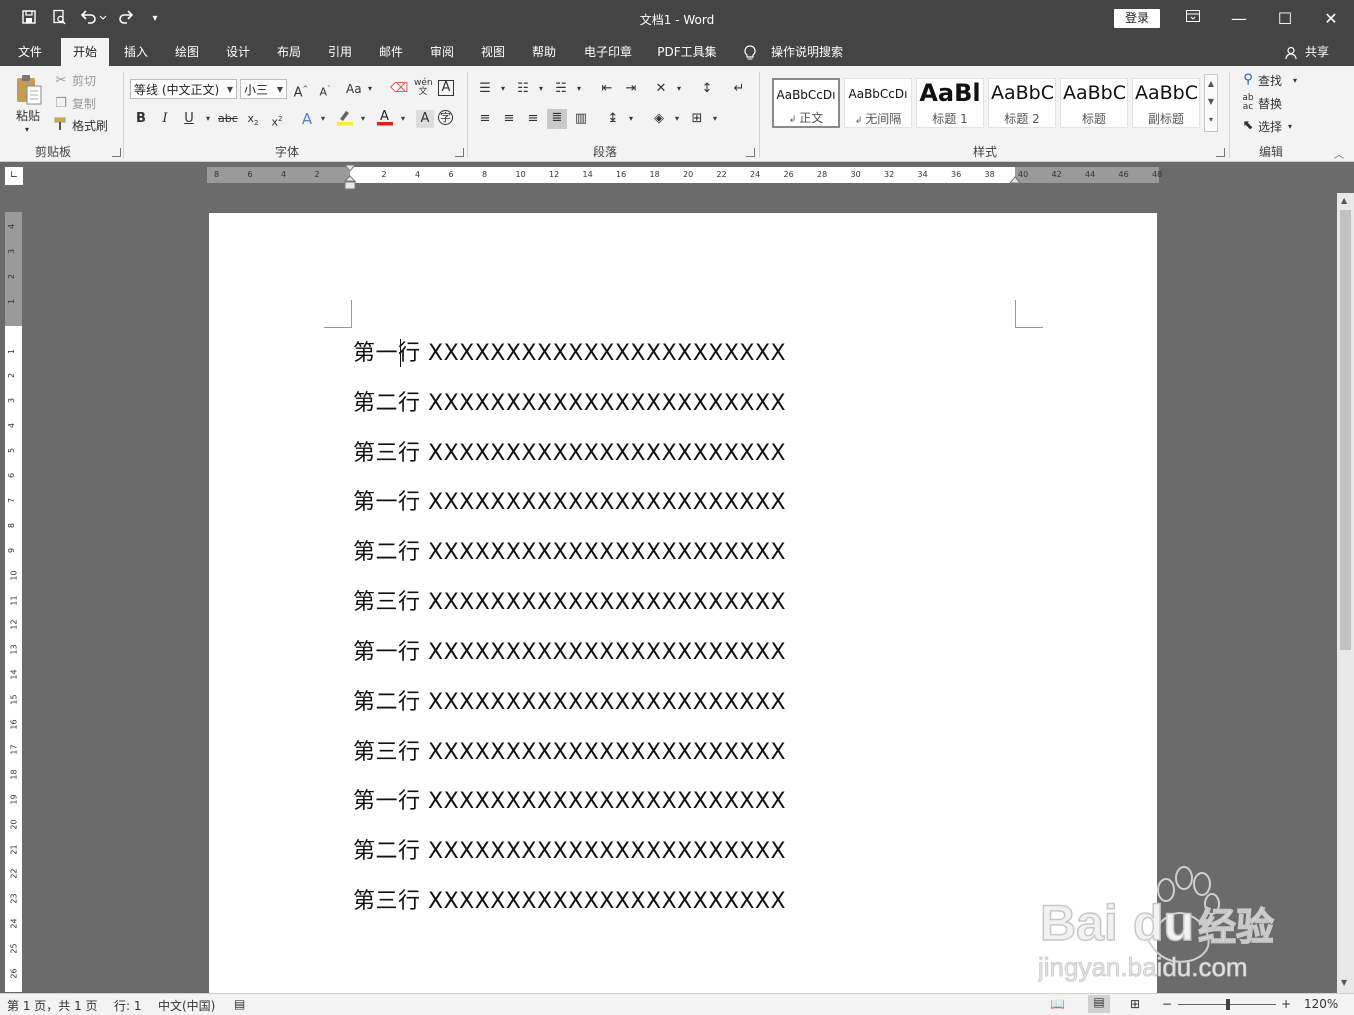  What do you see at coordinates (1339, 153) in the screenshot?
I see `collapse-ribbon-icon: ︿` at bounding box center [1339, 153].